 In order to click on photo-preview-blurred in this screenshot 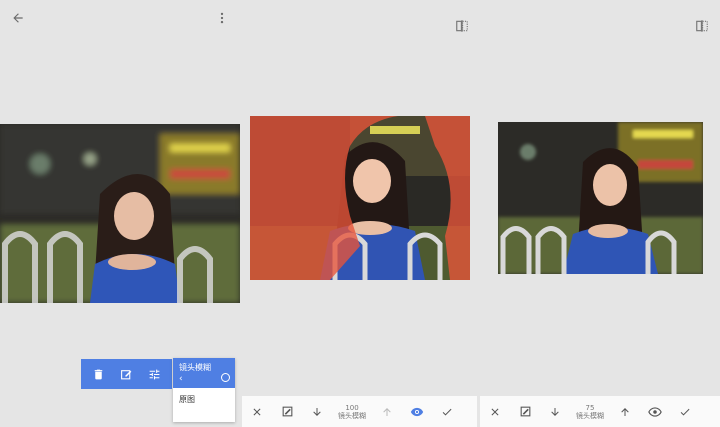, I will do `click(120, 213)`.